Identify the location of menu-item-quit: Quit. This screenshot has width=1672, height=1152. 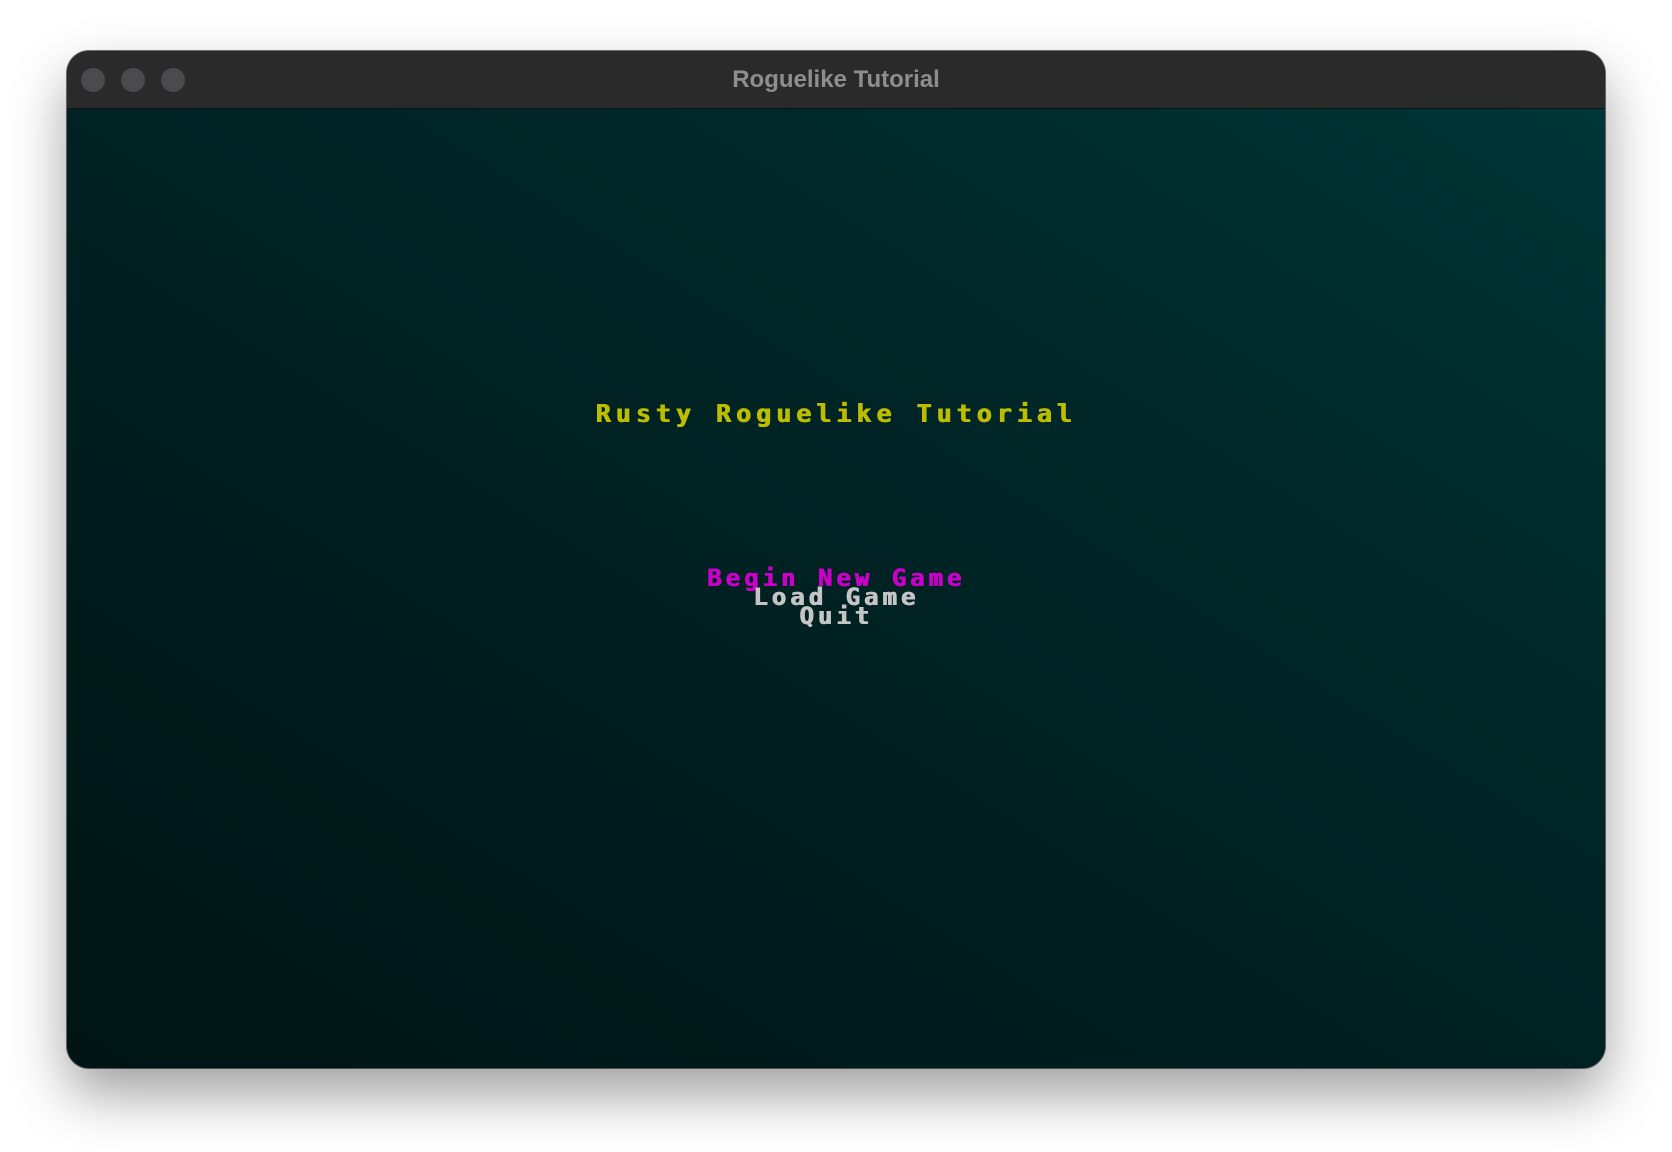
(836, 616).